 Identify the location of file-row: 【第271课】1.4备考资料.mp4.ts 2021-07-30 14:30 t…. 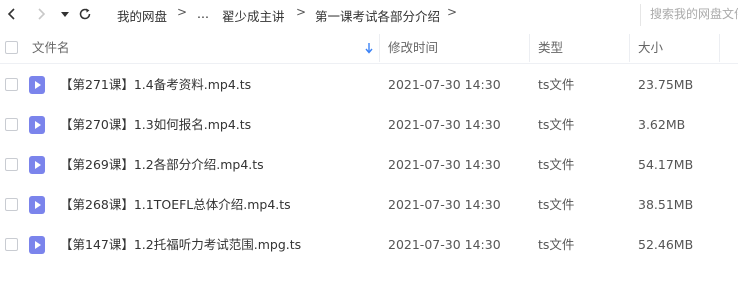
(369, 85).